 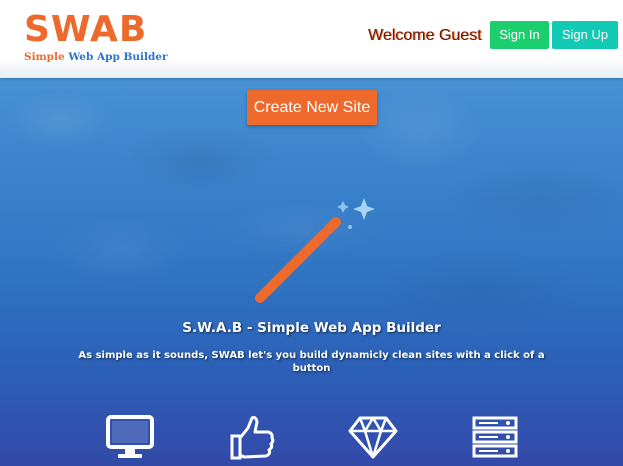 What do you see at coordinates (130, 436) in the screenshot?
I see `desktop-icon` at bounding box center [130, 436].